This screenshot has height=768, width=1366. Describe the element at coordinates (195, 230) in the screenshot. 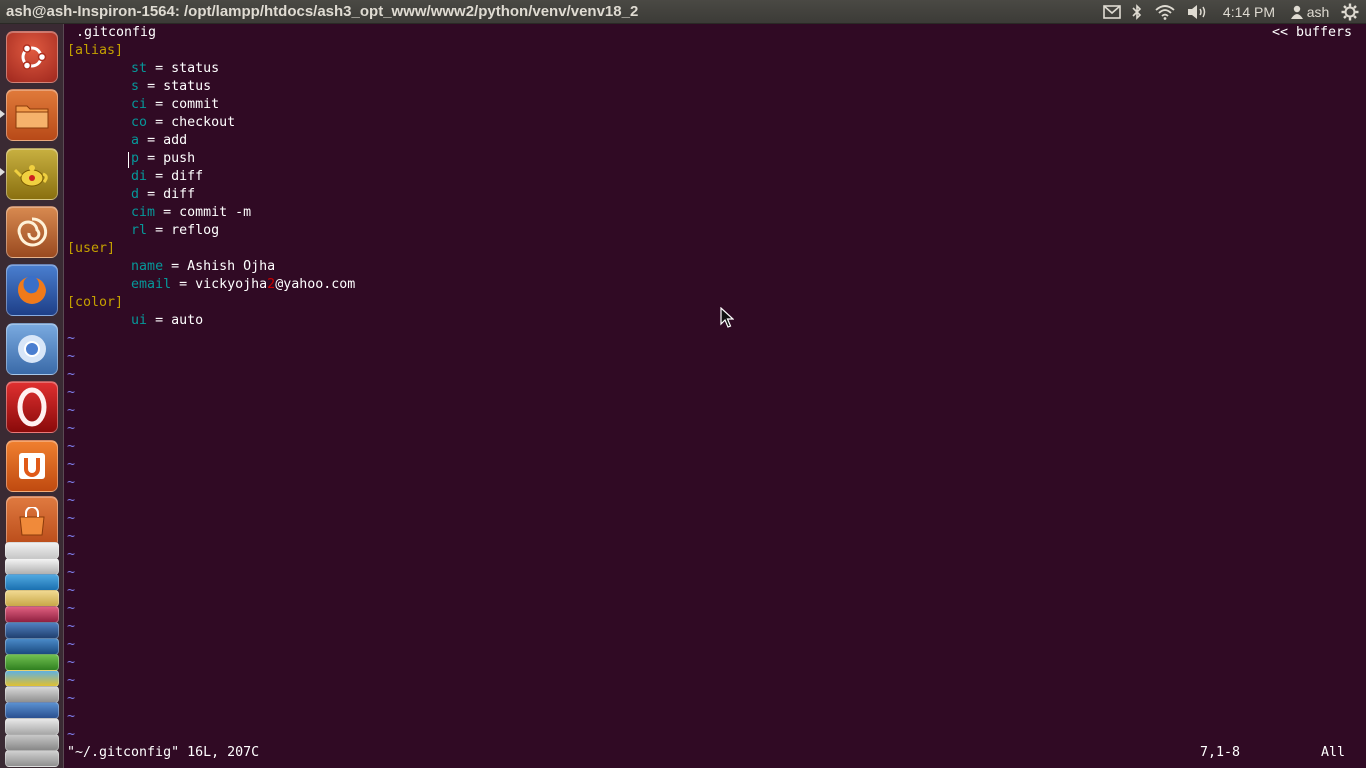

I see `config-value: reflog` at that location.